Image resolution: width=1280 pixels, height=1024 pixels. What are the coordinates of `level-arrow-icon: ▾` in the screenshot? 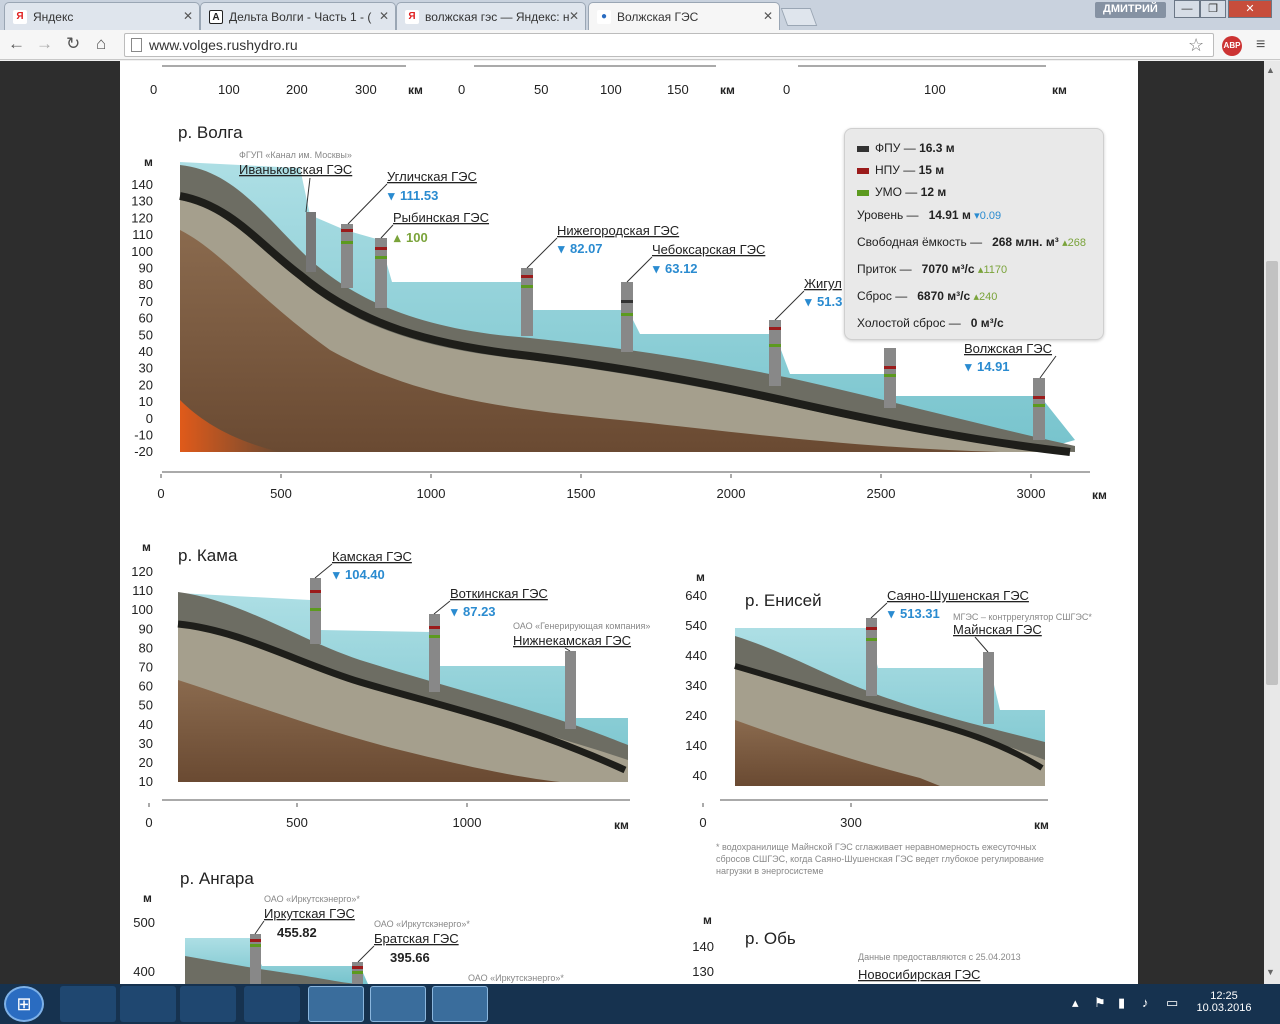 It's located at (891, 613).